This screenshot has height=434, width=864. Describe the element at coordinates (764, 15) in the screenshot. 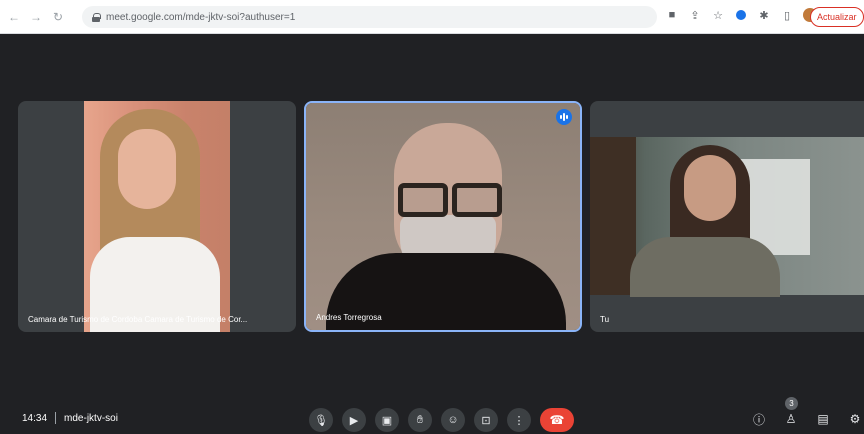

I see `extensions-puzzle-icon: ✱` at that location.